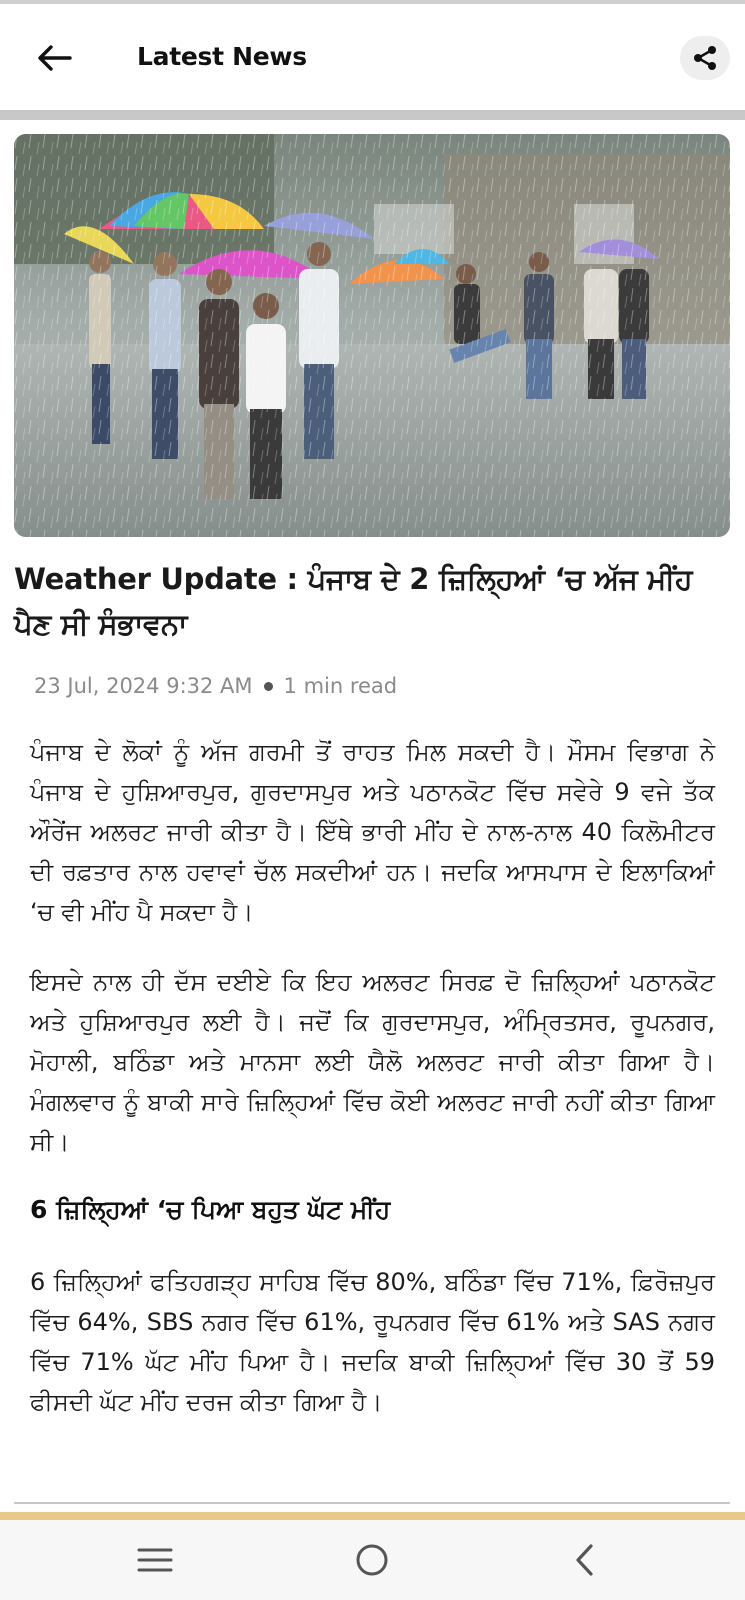 The width and height of the screenshot is (745, 1600). I want to click on publish-date: 23 Jul, 2024 9:32 AM, so click(143, 686).